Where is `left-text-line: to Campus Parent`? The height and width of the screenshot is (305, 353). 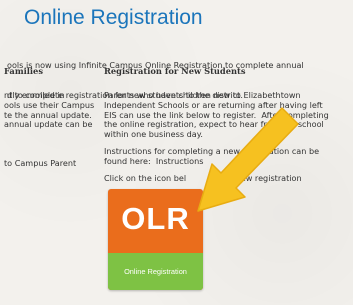 left-text-line: to Campus Parent is located at coordinates (40, 163).